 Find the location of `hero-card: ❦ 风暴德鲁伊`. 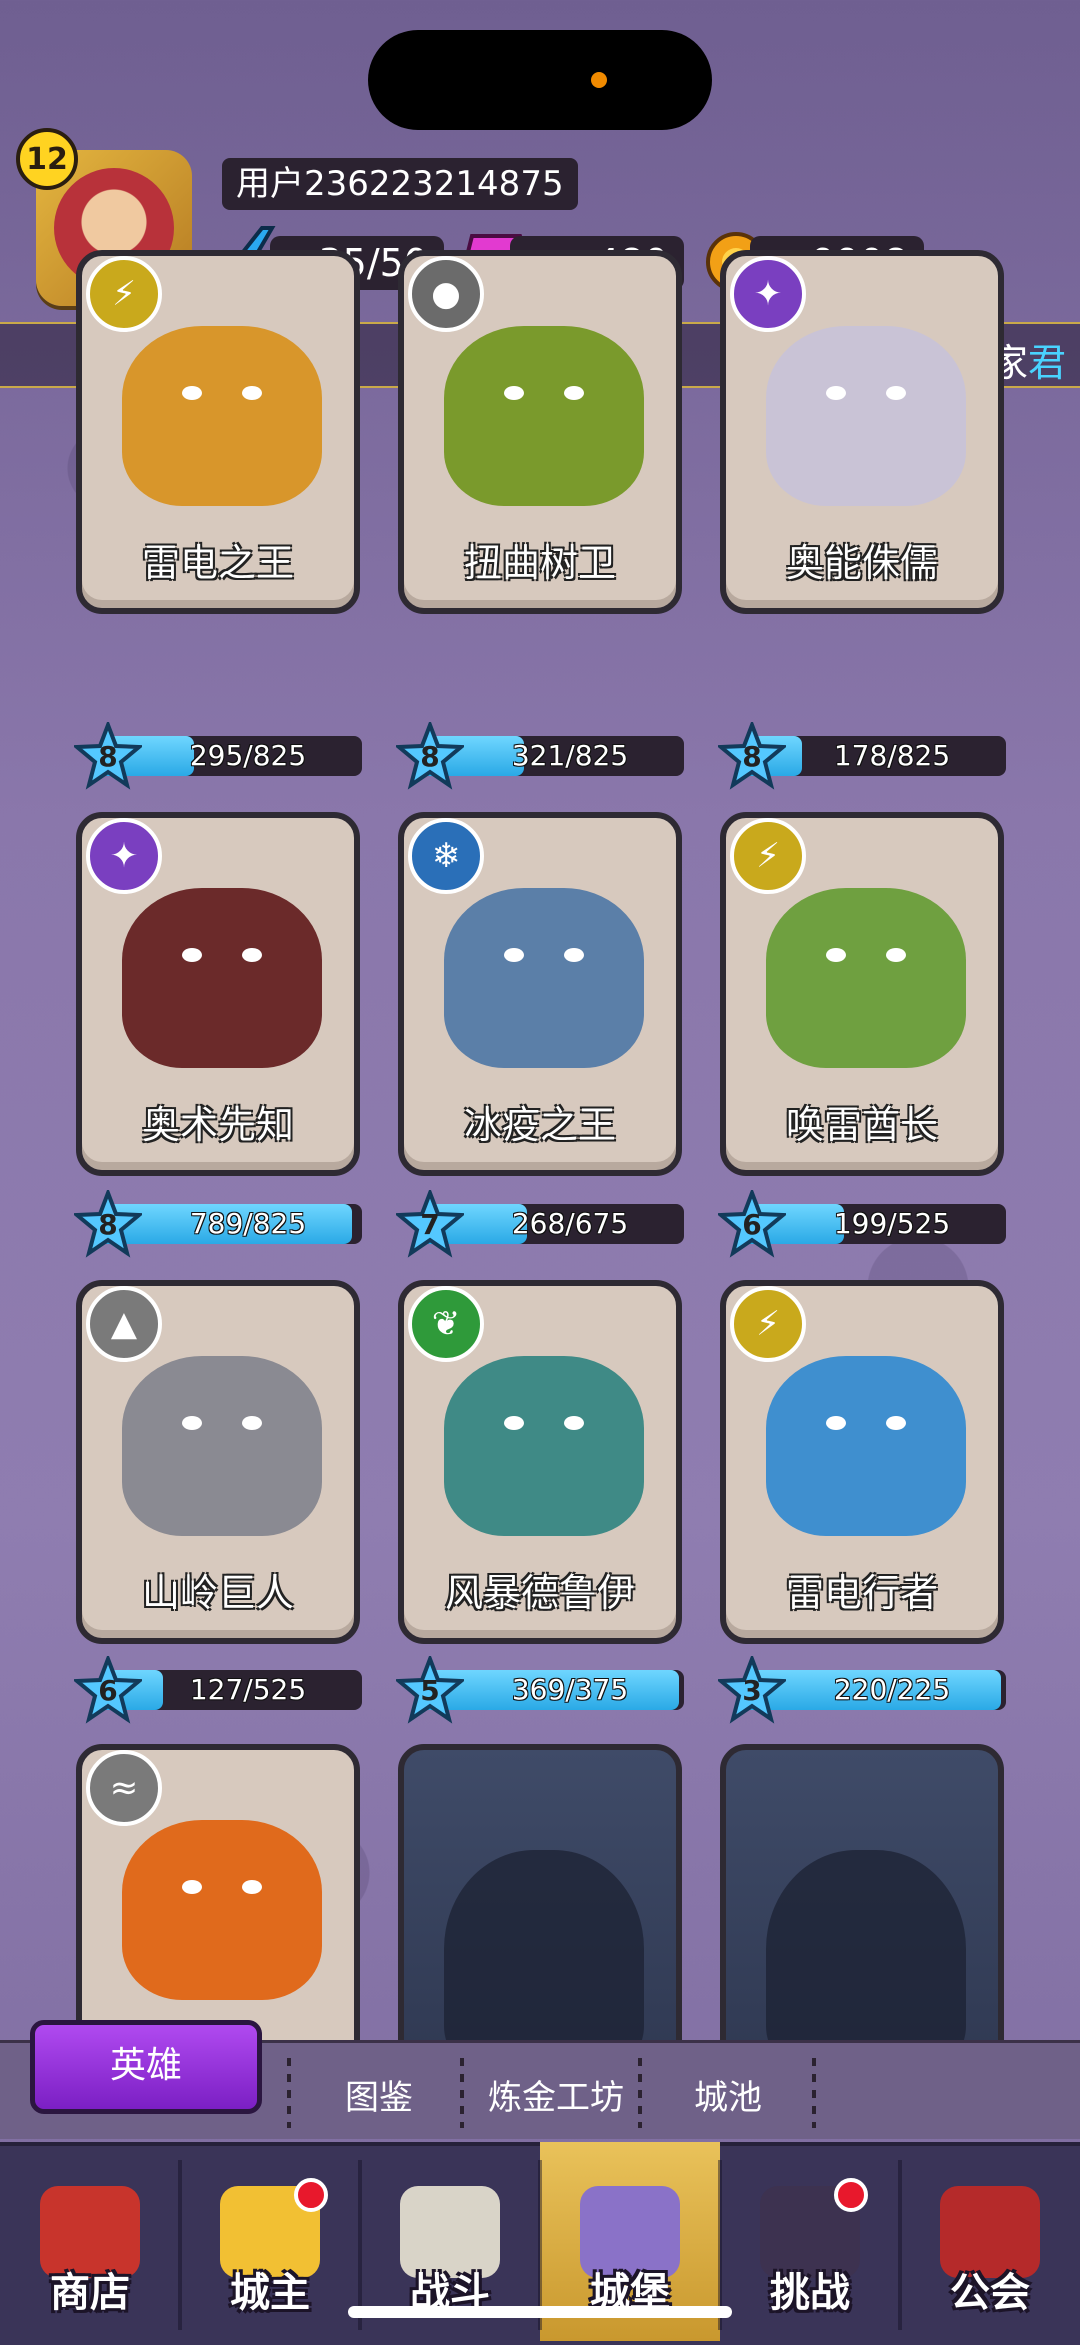

hero-card: ❦ 风暴德鲁伊 is located at coordinates (540, 1462).